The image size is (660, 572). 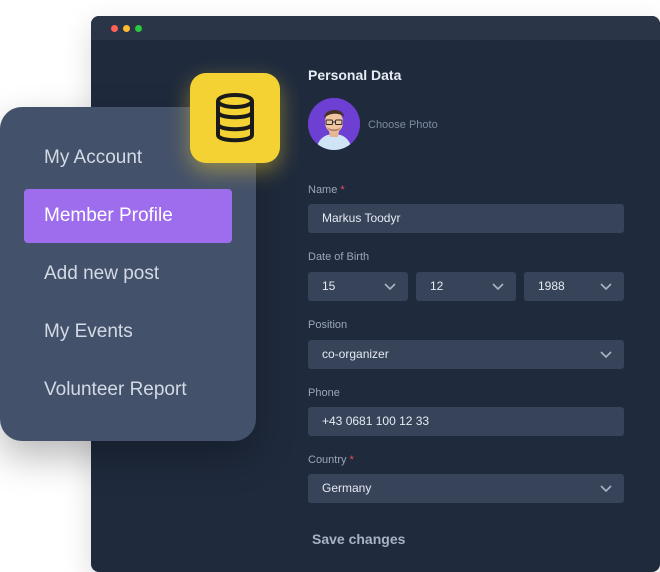 What do you see at coordinates (339, 257) in the screenshot?
I see `dob-label: Date of Birth` at bounding box center [339, 257].